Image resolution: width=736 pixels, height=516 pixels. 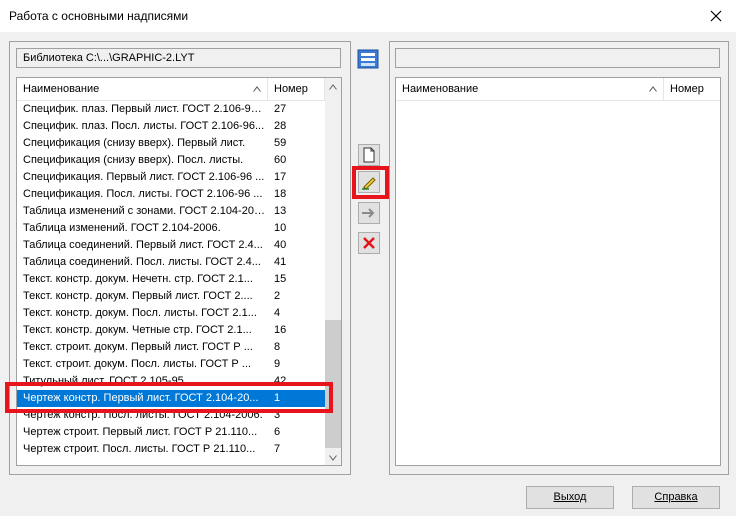 I want to click on row-number: 60, so click(x=280, y=160).